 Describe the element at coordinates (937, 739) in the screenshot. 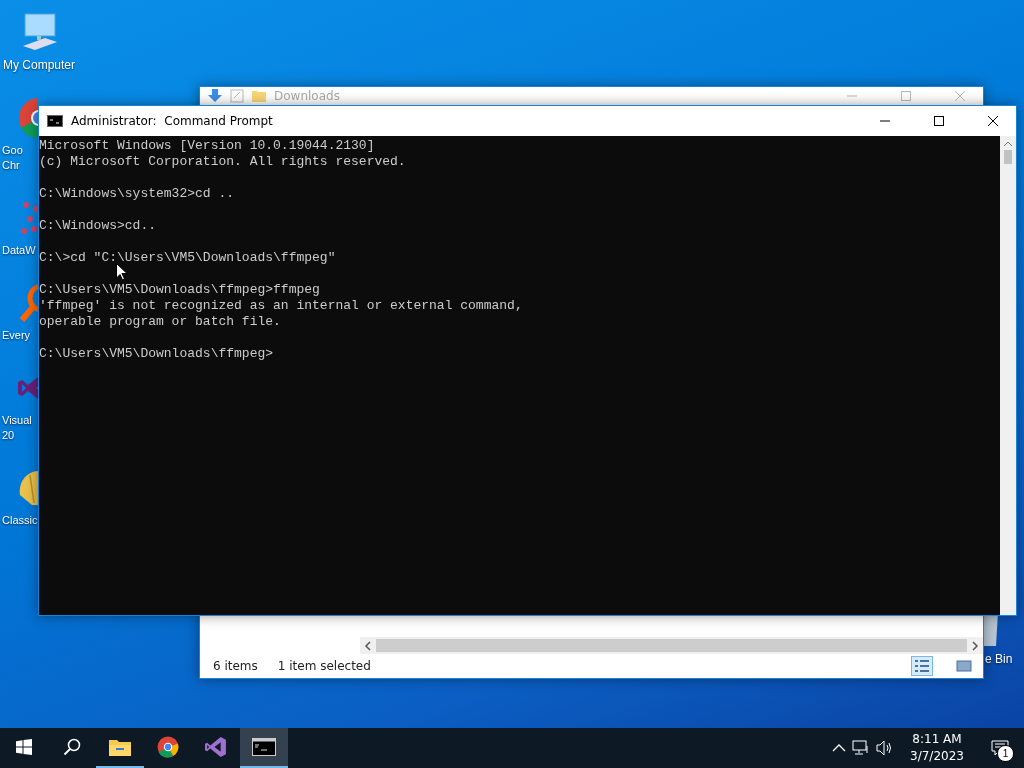

I see `clock-time: 8:11 AM` at that location.